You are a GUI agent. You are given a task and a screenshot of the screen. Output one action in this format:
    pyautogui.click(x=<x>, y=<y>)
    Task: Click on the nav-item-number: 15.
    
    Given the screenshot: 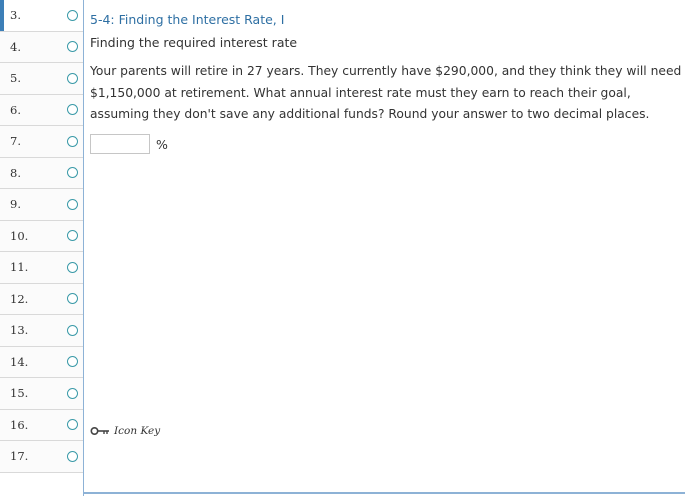 What is the action you would take?
    pyautogui.click(x=19, y=393)
    